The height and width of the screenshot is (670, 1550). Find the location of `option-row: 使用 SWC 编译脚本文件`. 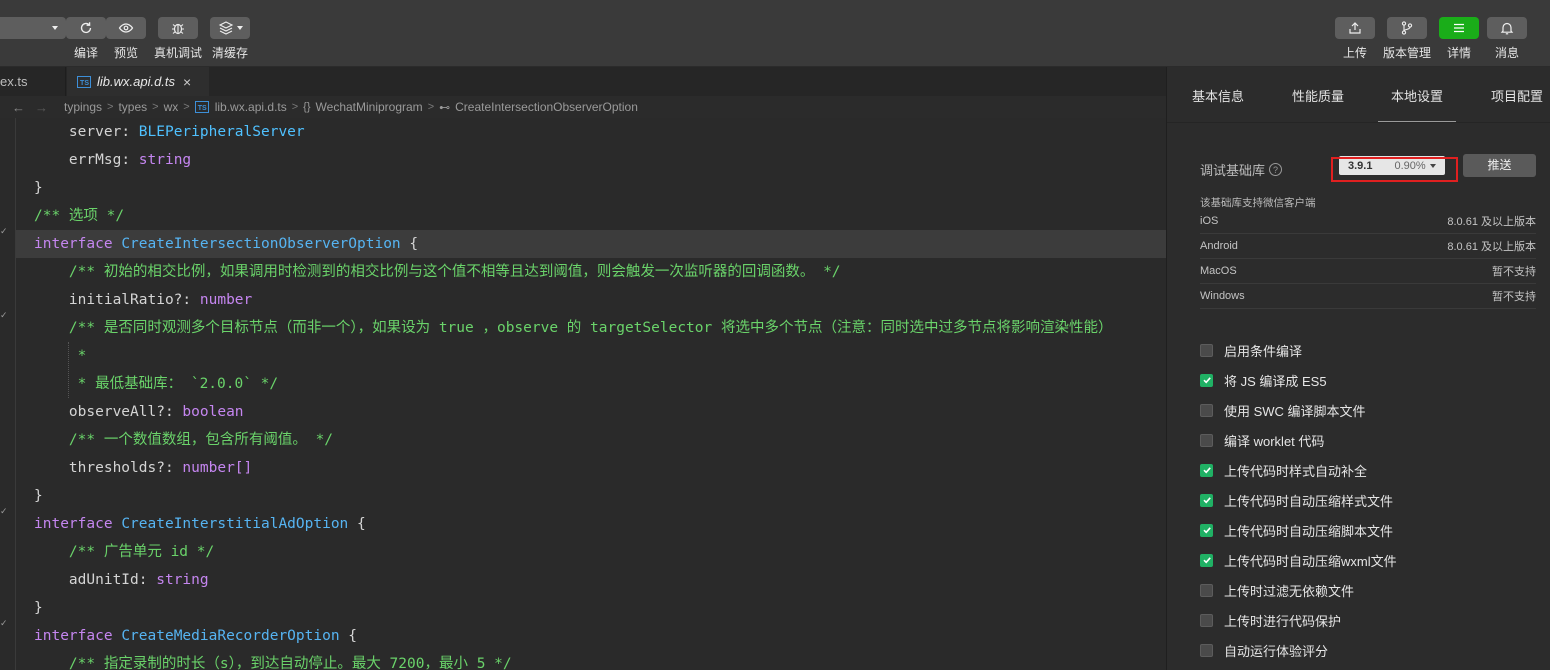

option-row: 使用 SWC 编译脚本文件 is located at coordinates (1283, 410).